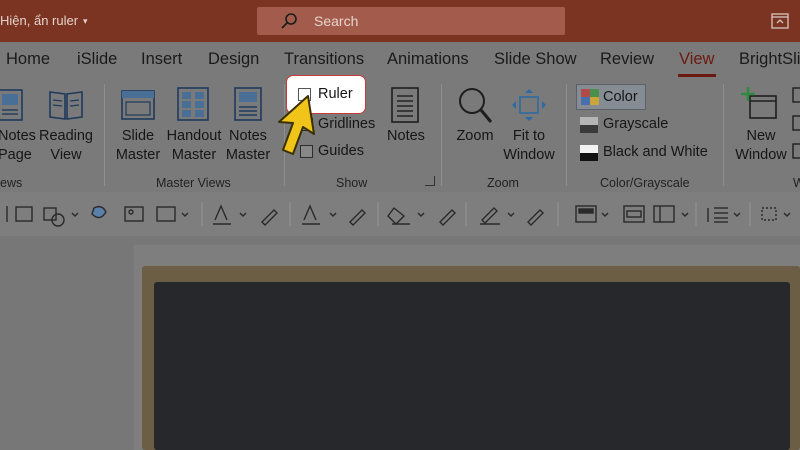 The width and height of the screenshot is (800, 450). What do you see at coordinates (529, 146) in the screenshot?
I see `fit-to-window-button: Fit to Window` at bounding box center [529, 146].